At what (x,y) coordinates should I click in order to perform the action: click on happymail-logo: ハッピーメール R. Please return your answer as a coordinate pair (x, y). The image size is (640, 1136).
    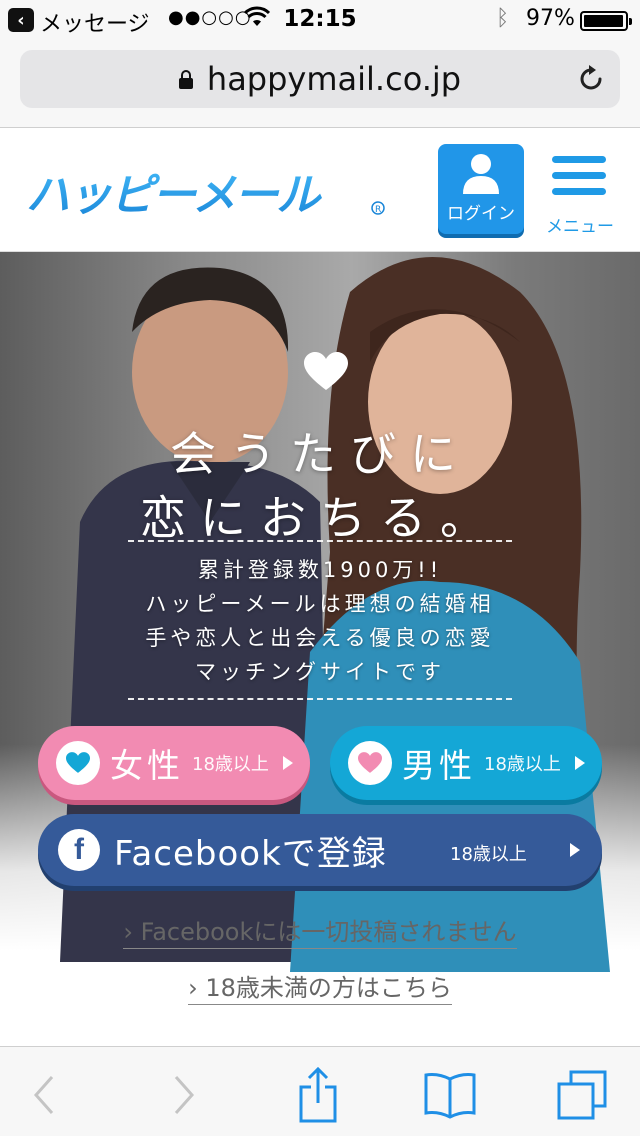
    Looking at the image, I should click on (208, 194).